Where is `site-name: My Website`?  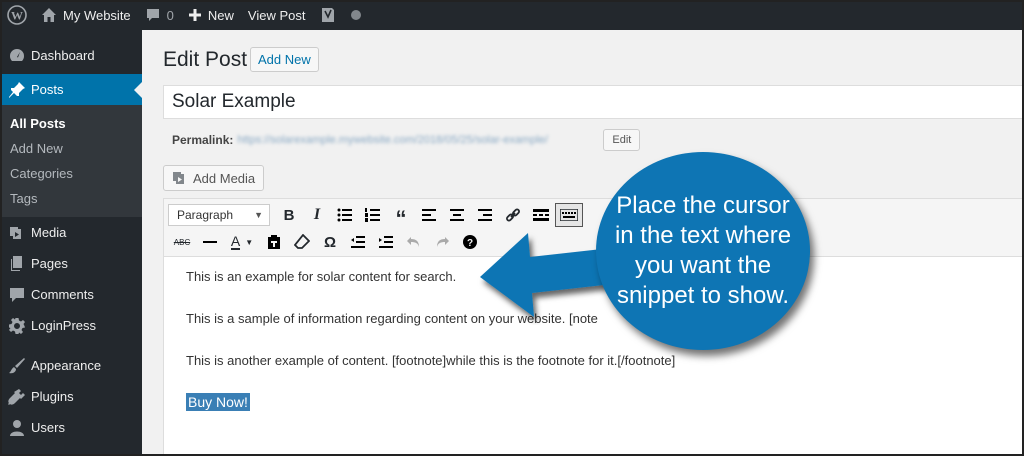 site-name: My Website is located at coordinates (97, 15).